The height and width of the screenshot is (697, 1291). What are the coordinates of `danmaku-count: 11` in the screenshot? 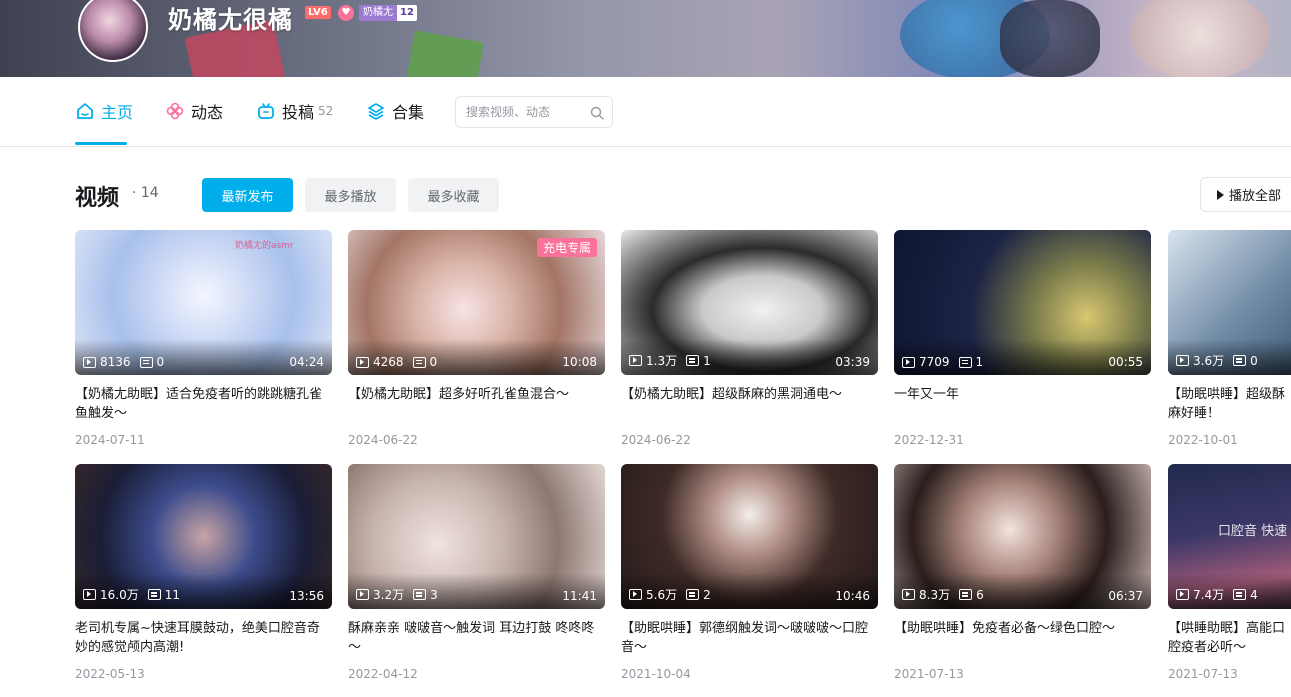 It's located at (172, 594).